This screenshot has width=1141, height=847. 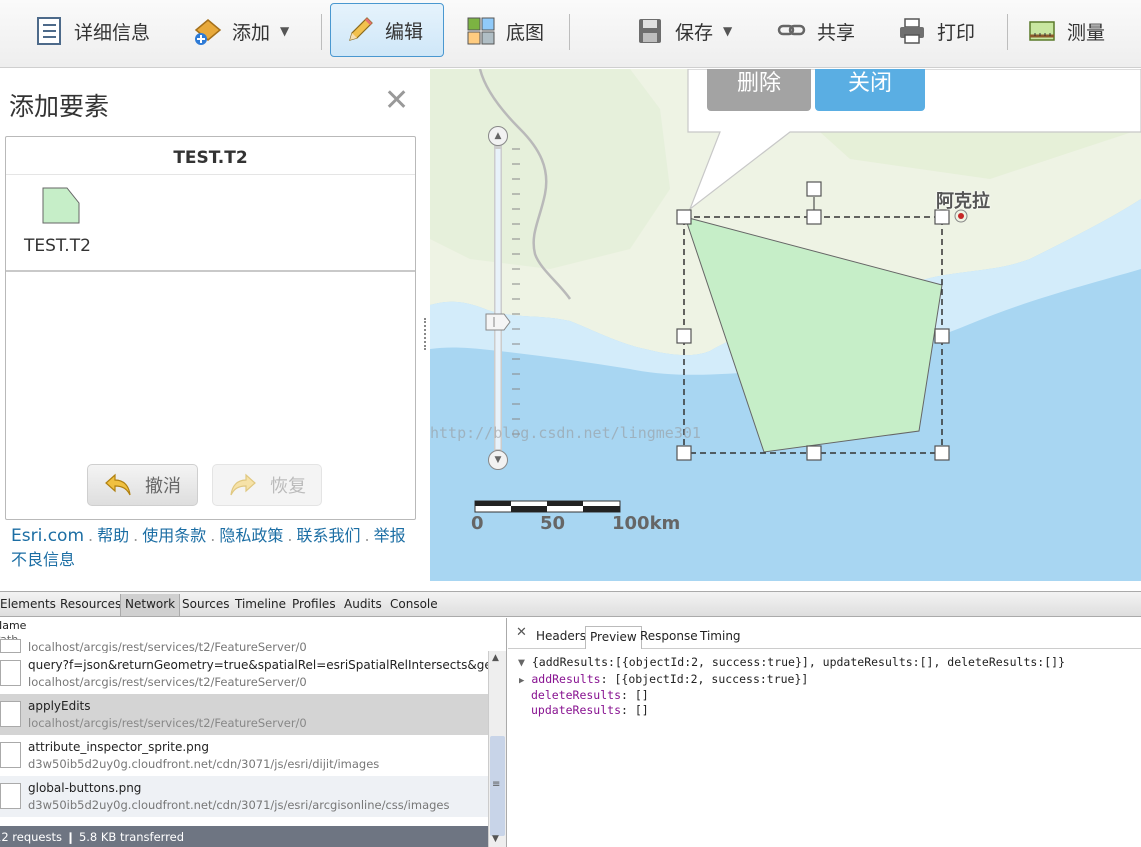 What do you see at coordinates (142, 485) in the screenshot?
I see `undo-button: 撤消` at bounding box center [142, 485].